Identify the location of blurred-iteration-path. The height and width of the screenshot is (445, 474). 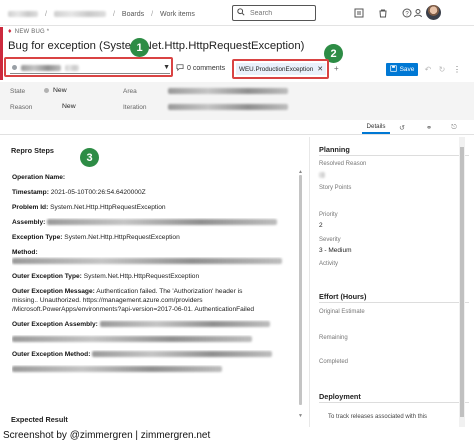
(228, 107).